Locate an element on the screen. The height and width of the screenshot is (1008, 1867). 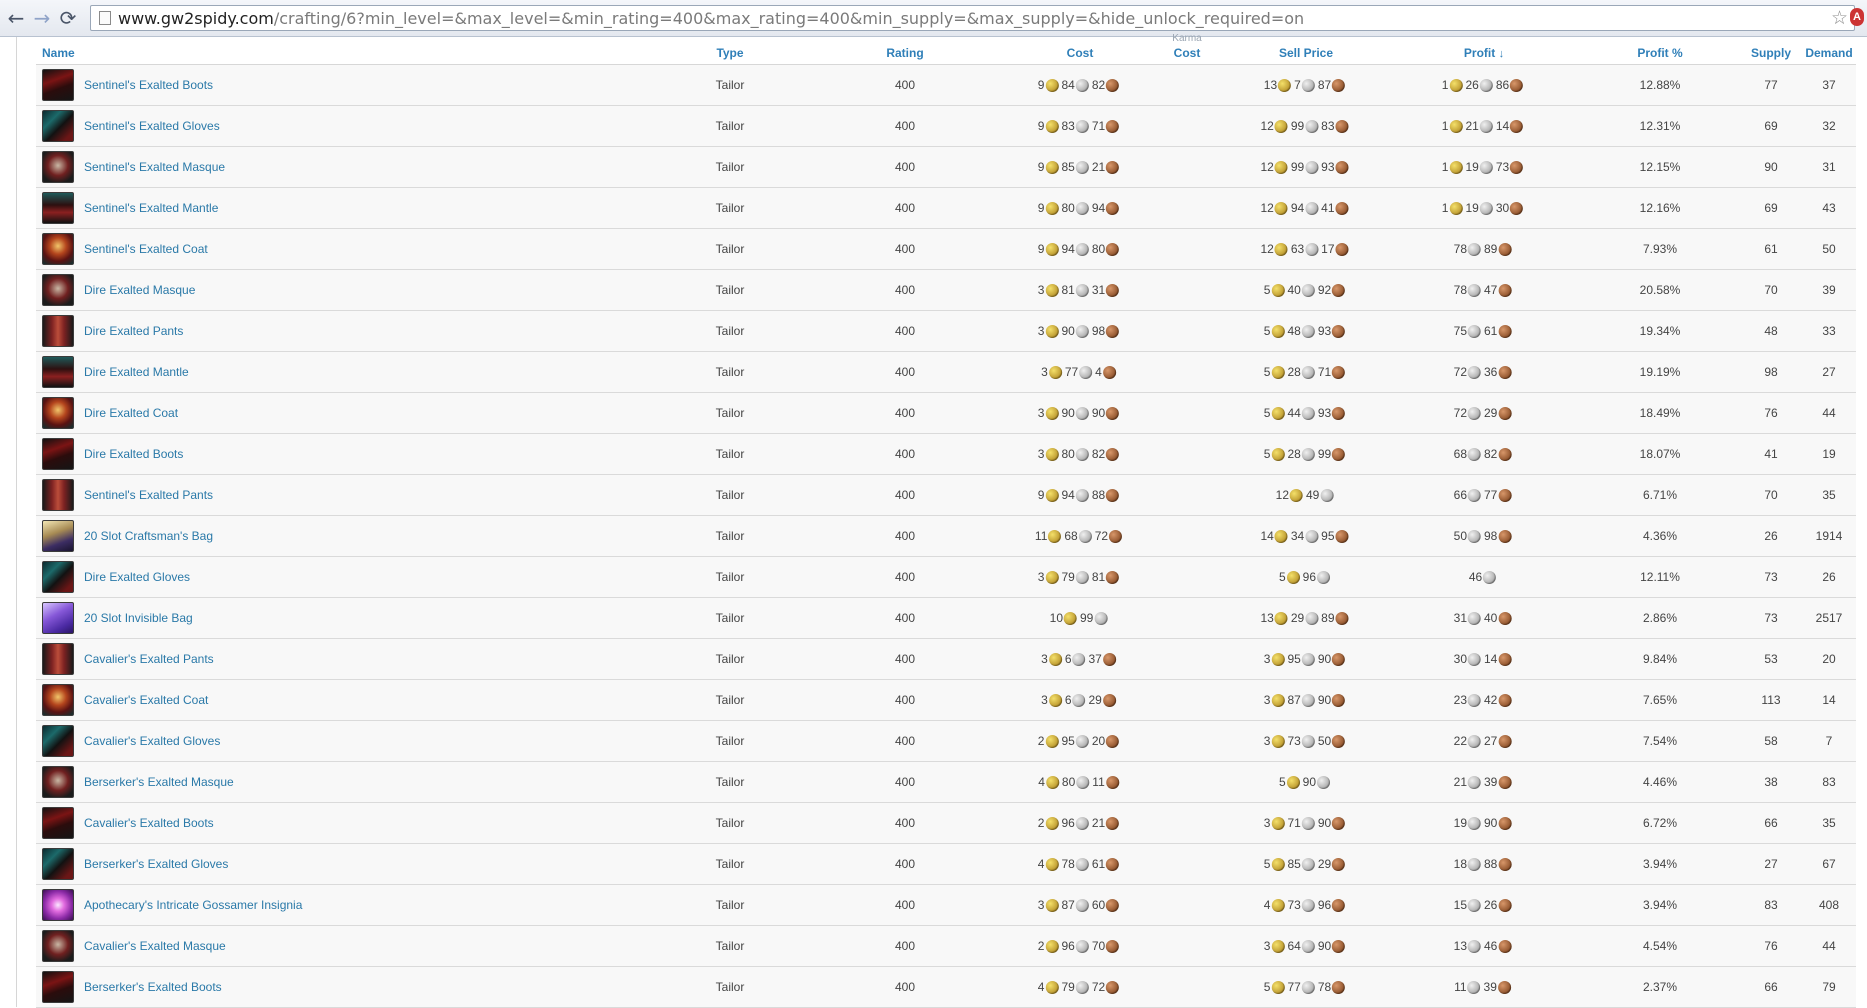
invbag-item-icon is located at coordinates (58, 618).